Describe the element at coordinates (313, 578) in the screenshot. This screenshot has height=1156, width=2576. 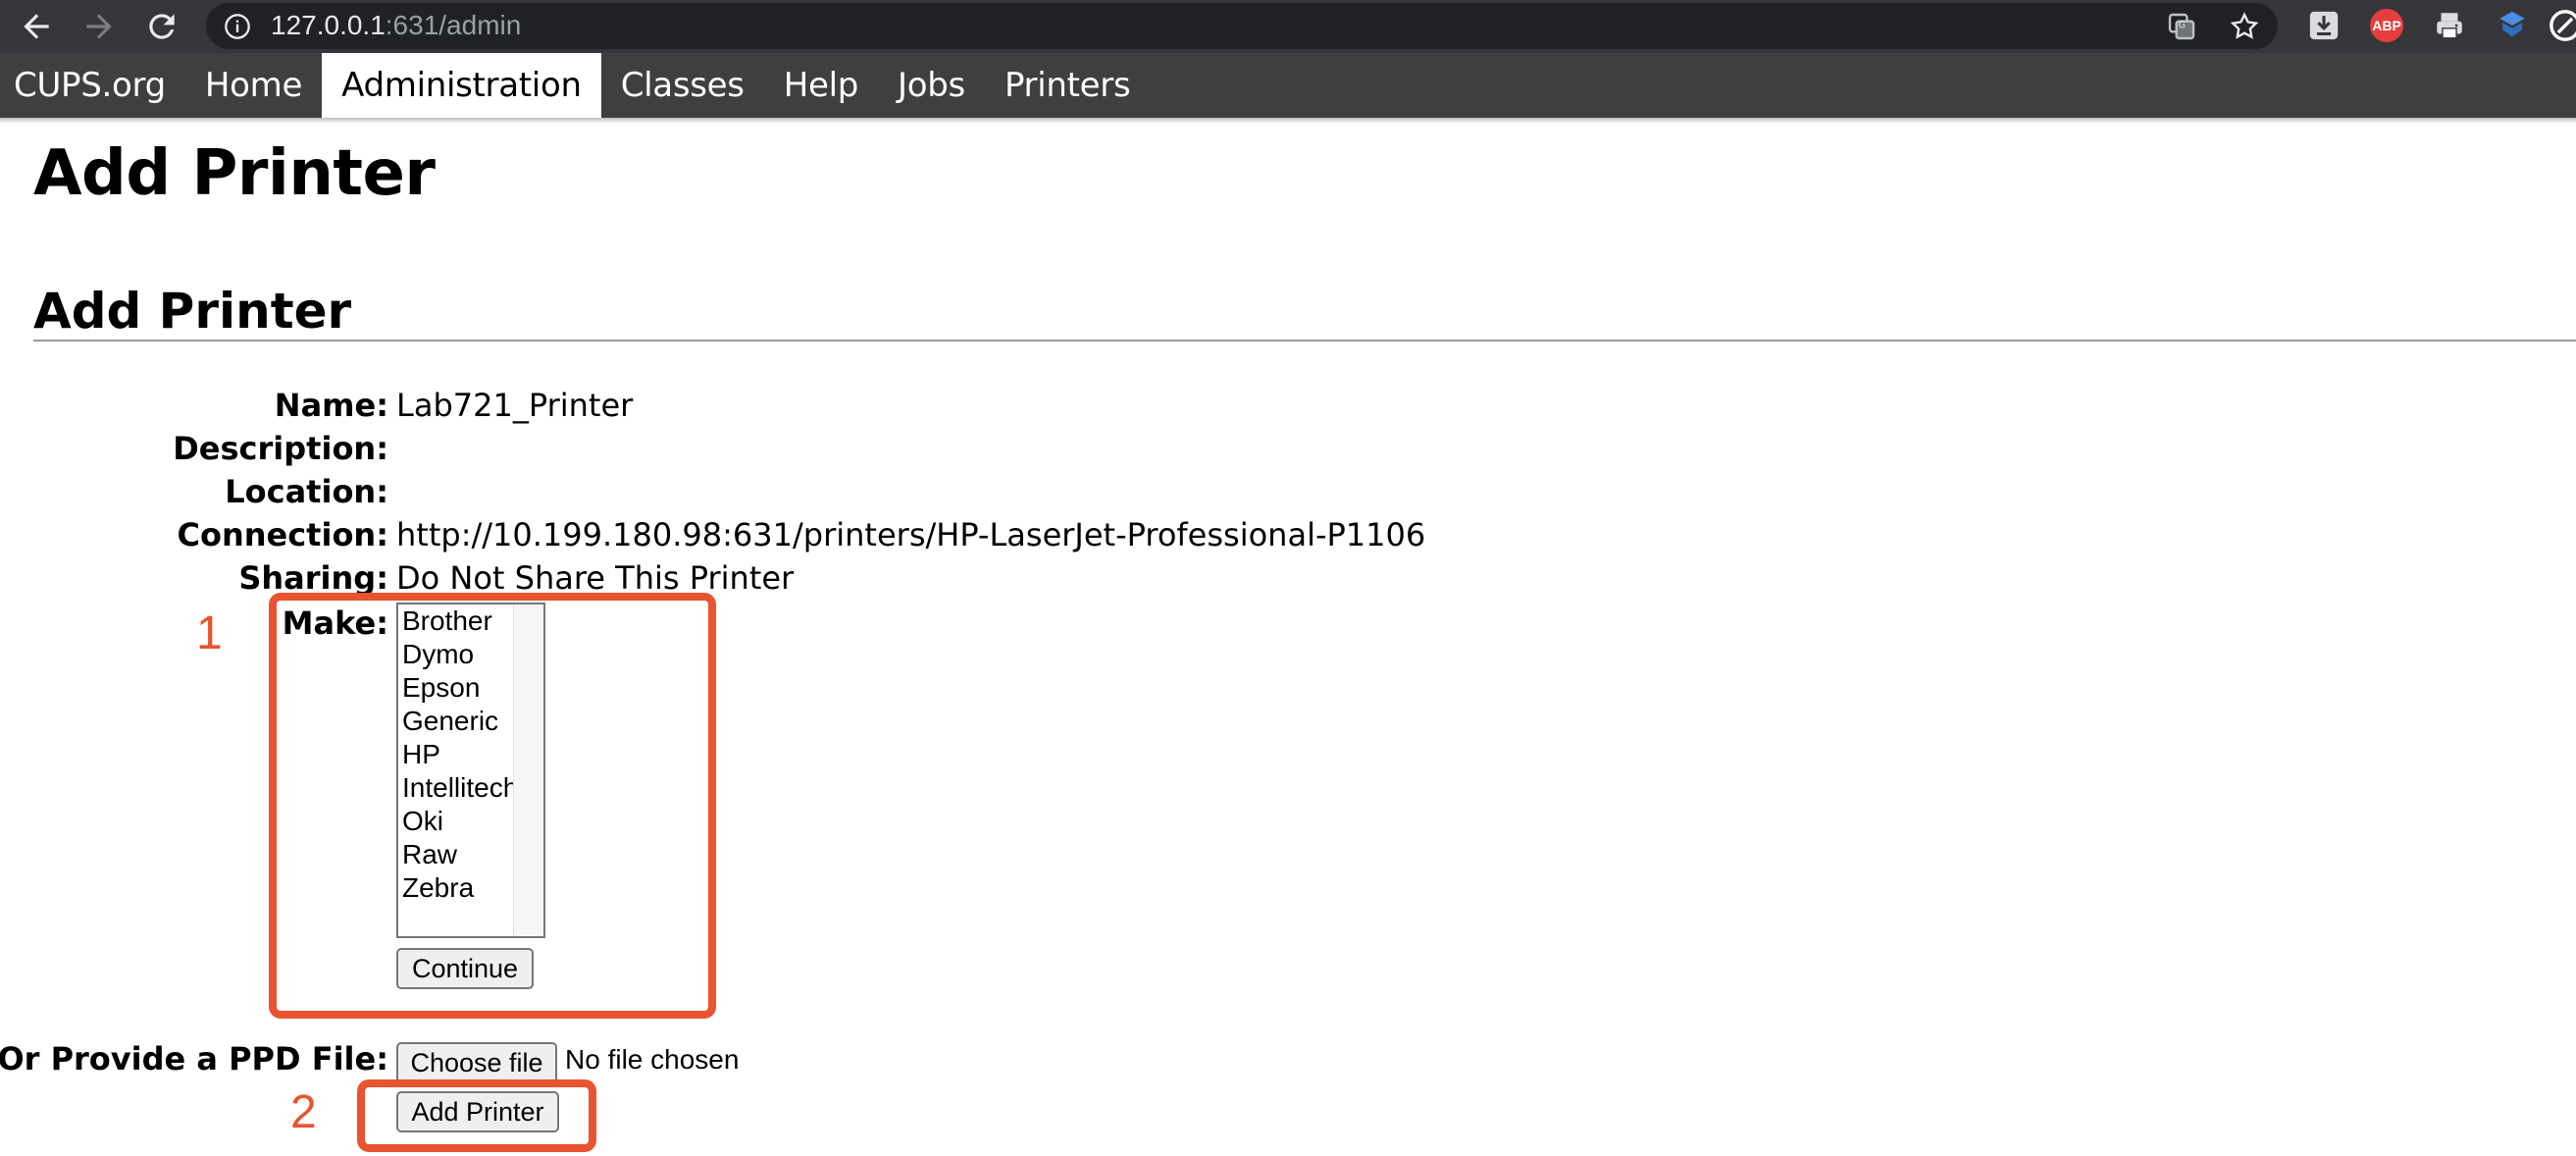
I see `sharing-label: Sharing:` at that location.